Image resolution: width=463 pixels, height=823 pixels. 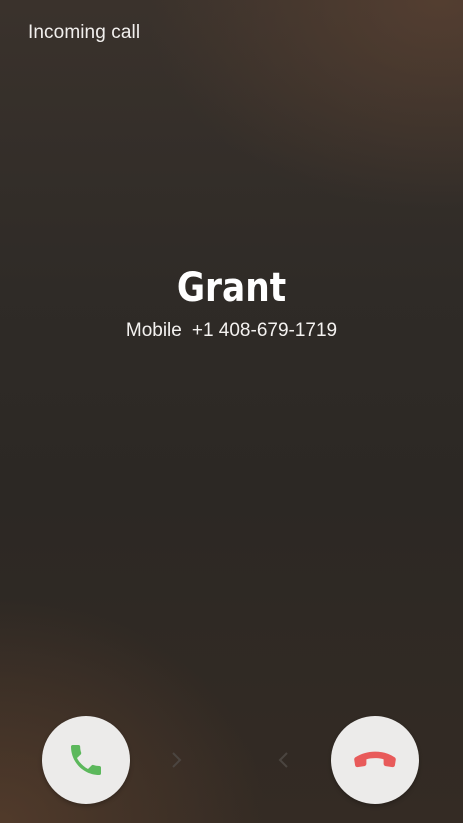 I want to click on number-type-label: Mobile, so click(x=153, y=330).